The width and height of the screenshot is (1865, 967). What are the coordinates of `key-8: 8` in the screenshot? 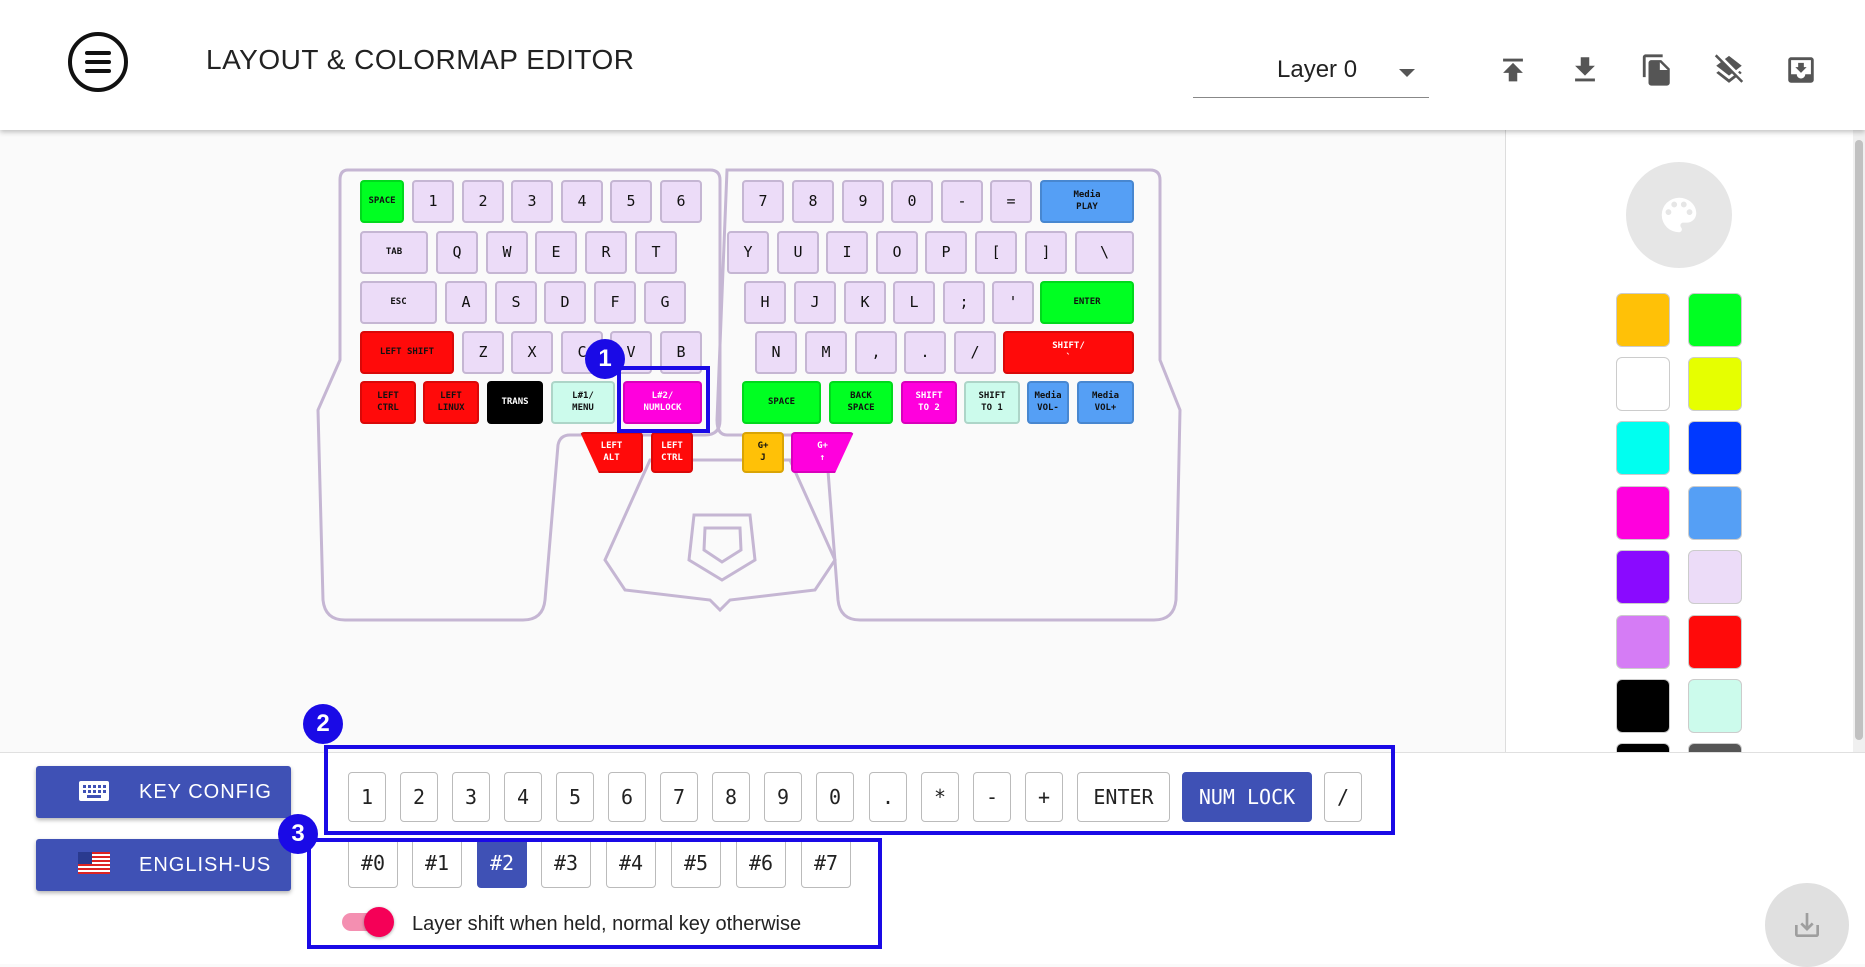 It's located at (813, 201).